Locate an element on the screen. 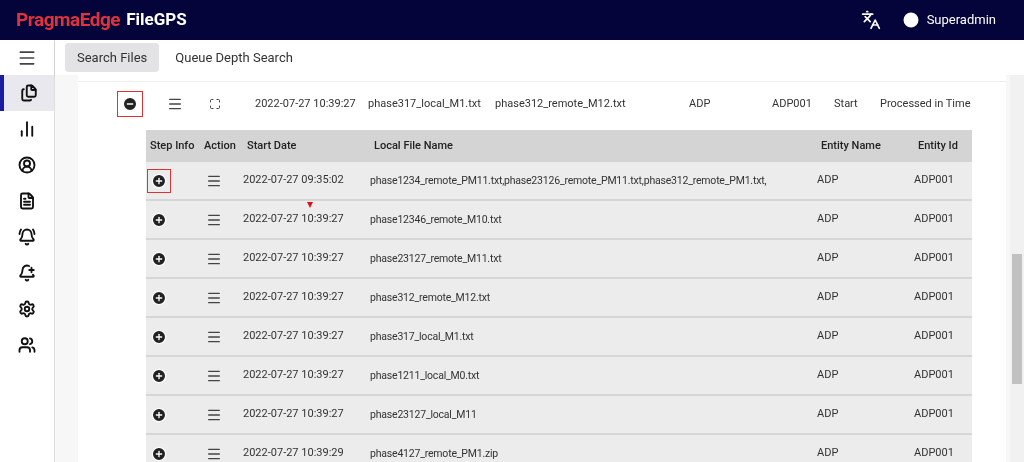 This screenshot has width=1024, height=462. expand-icon is located at coordinates (215, 104).